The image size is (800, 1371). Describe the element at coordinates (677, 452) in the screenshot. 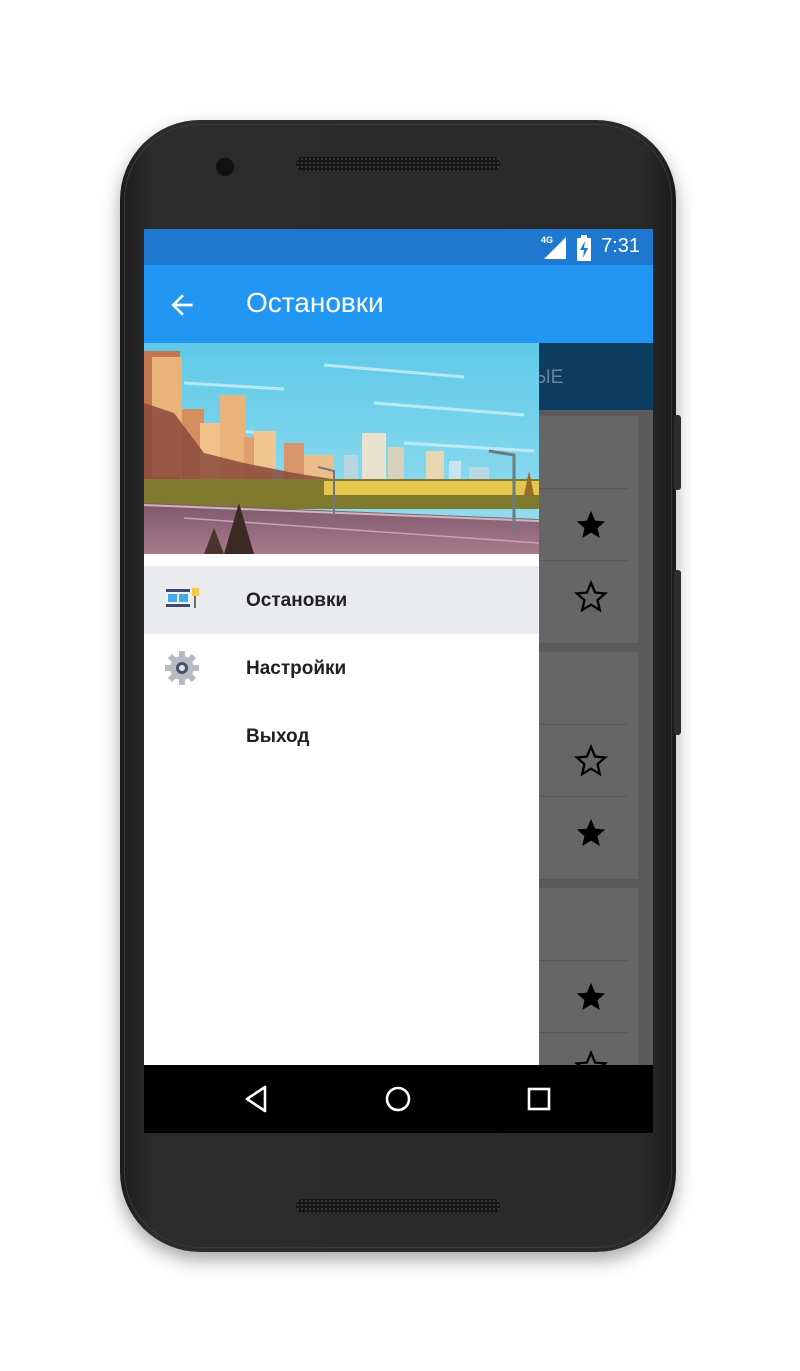

I see `volume-button` at that location.